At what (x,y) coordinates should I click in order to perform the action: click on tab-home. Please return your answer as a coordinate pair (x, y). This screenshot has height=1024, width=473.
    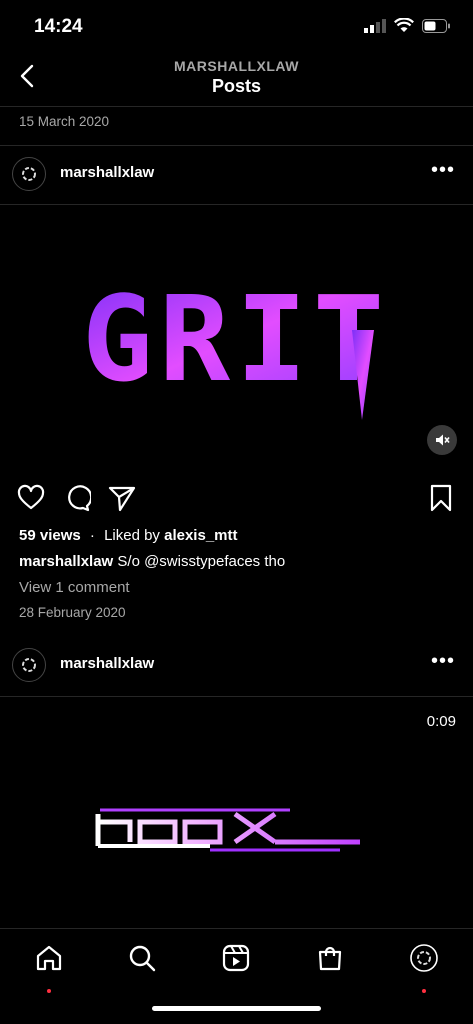
    Looking at the image, I should click on (49, 968).